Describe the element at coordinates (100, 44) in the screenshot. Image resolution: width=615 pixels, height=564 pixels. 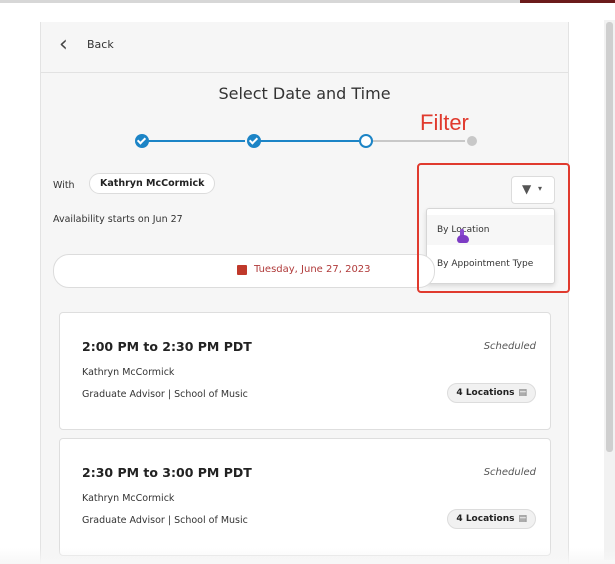
I see `back-button: Back` at that location.